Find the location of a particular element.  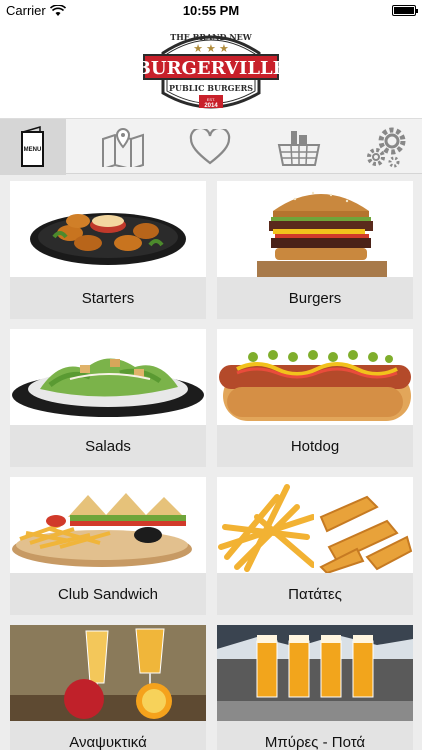

status-bar: Carrier 10:55 PM is located at coordinates (211, 10).